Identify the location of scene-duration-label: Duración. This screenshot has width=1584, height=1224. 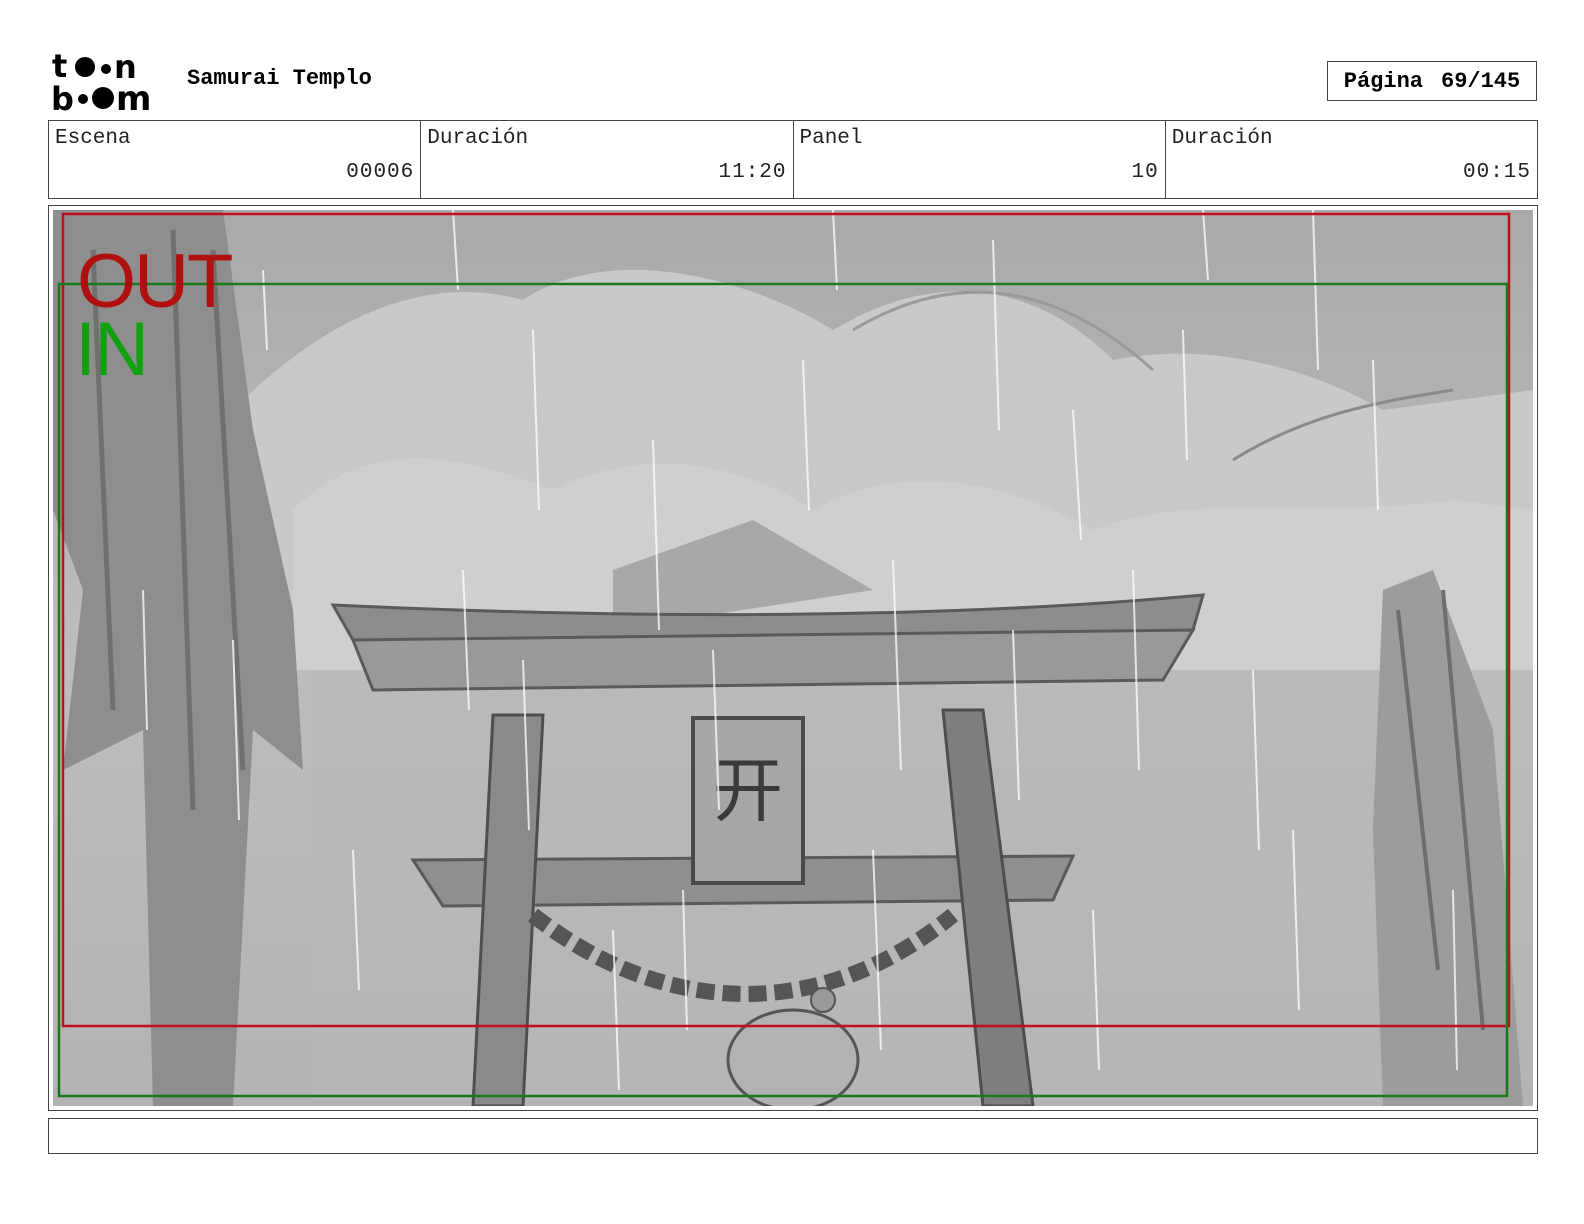
(478, 138).